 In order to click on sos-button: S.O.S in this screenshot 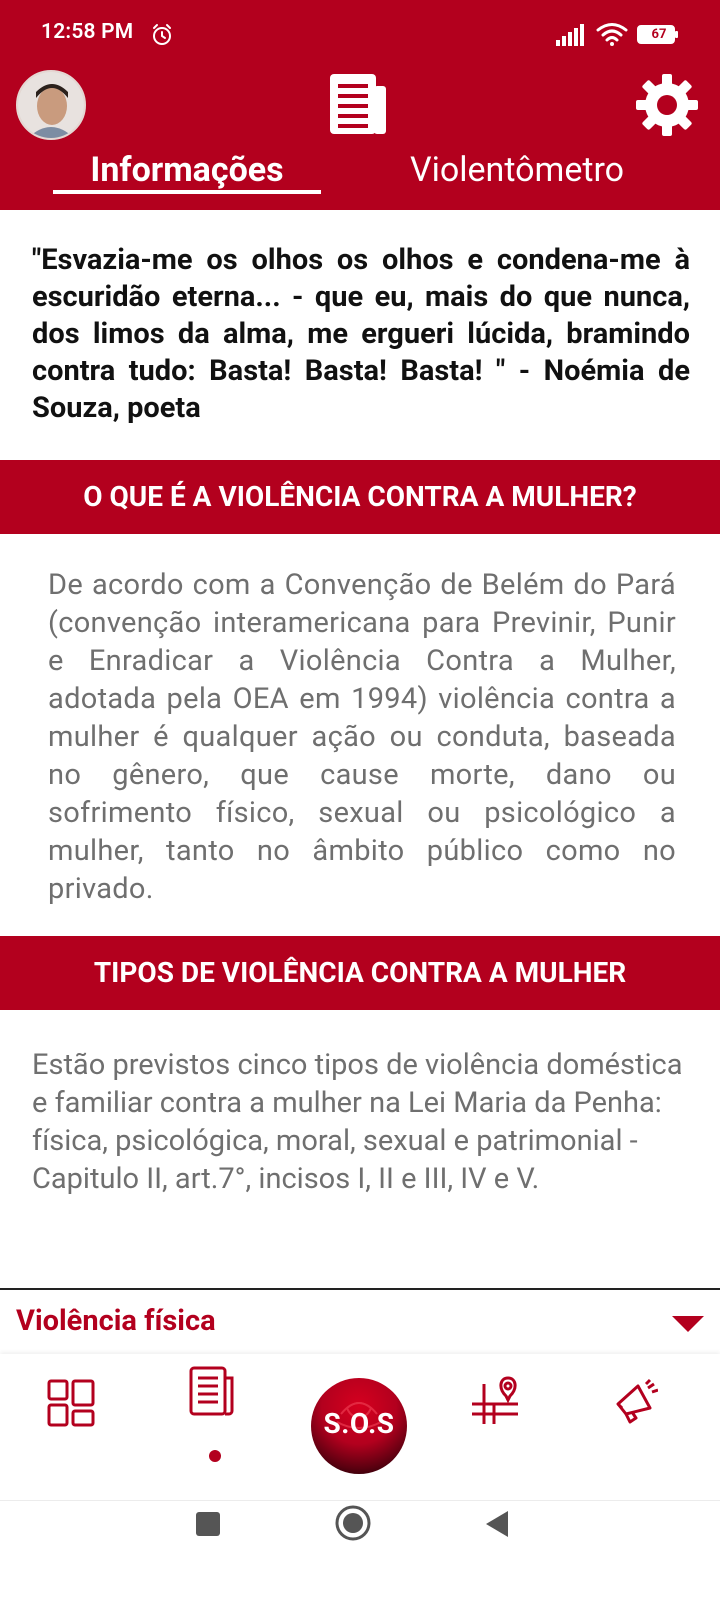, I will do `click(359, 1426)`.